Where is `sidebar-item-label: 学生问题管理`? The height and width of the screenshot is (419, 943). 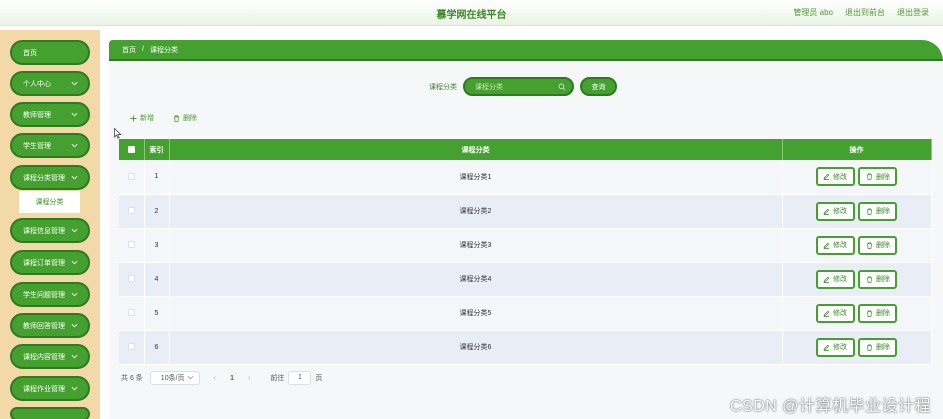
sidebar-item-label: 学生问题管理 is located at coordinates (44, 295).